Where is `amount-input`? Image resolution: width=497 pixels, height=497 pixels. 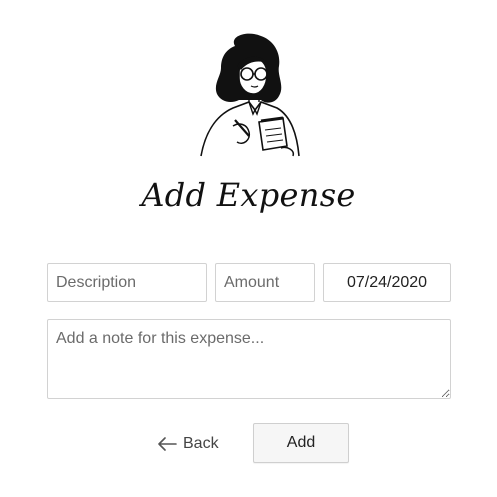 amount-input is located at coordinates (265, 282).